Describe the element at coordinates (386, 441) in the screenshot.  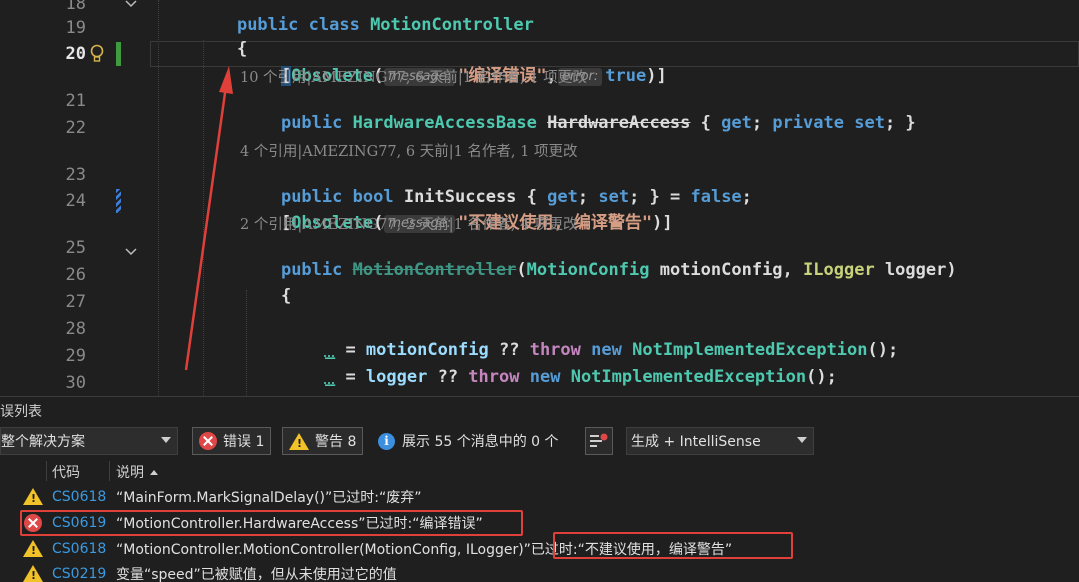
I see `info-icon: i` at that location.